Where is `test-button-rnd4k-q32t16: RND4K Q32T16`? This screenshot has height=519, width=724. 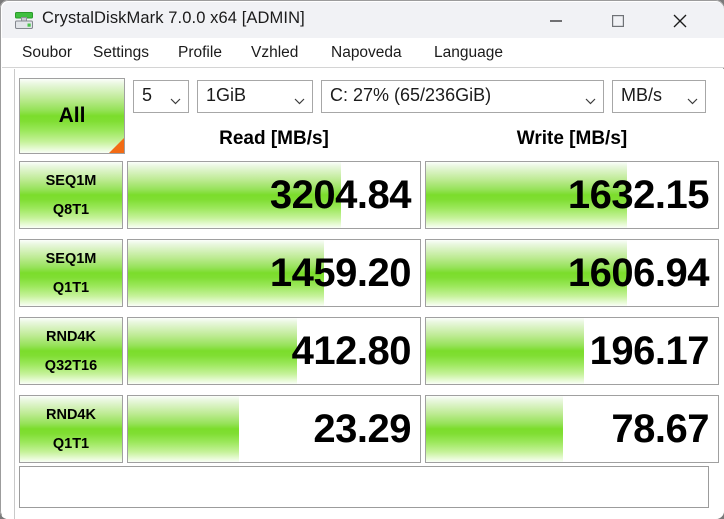 test-button-rnd4k-q32t16: RND4K Q32T16 is located at coordinates (71, 351).